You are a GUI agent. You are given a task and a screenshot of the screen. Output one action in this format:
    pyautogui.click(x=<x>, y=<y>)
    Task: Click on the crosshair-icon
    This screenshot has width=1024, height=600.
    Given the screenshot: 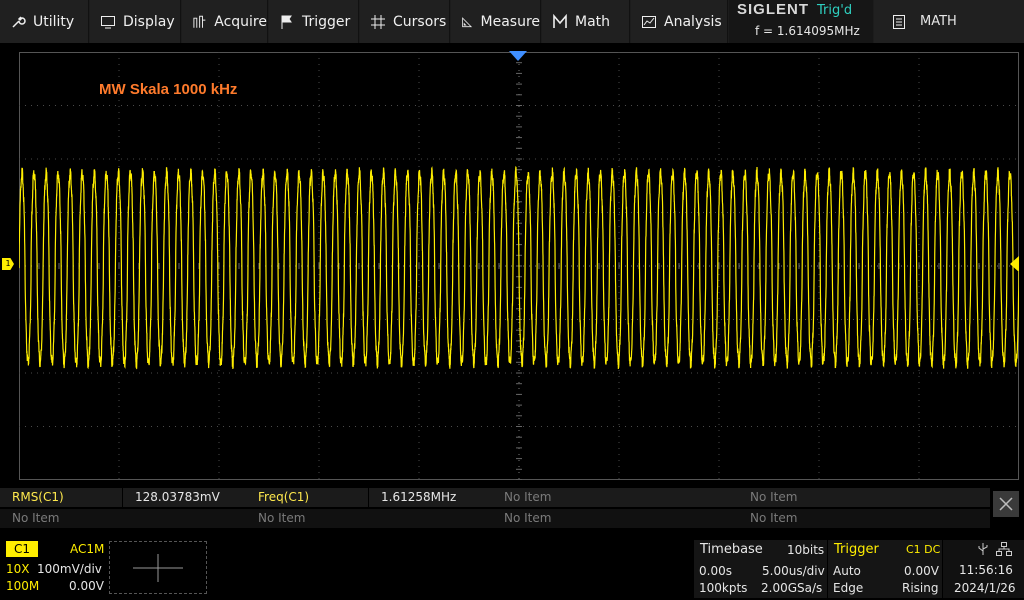 What is the action you would take?
    pyautogui.click(x=378, y=21)
    